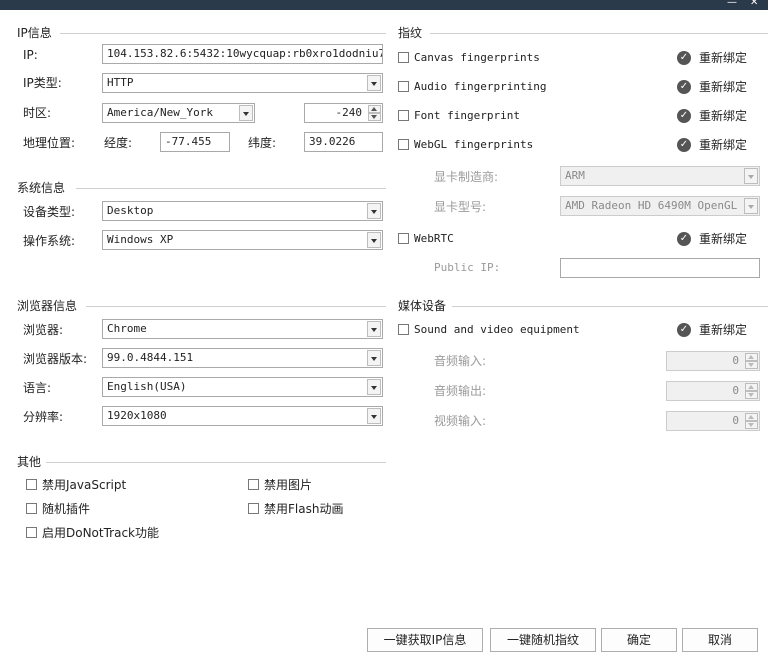  I want to click on fetch-ip-button: 一键获取IP信息, so click(425, 640).